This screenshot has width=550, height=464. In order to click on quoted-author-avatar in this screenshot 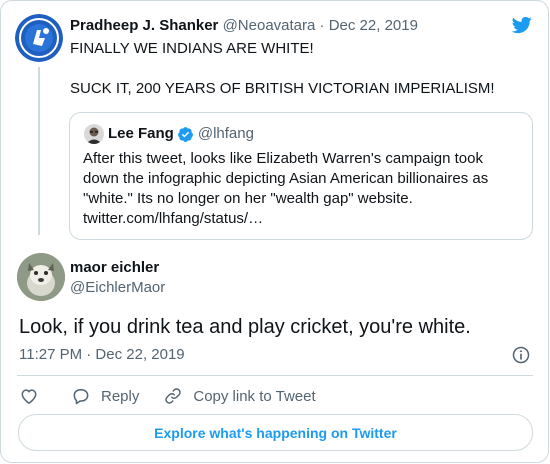, I will do `click(94, 134)`.